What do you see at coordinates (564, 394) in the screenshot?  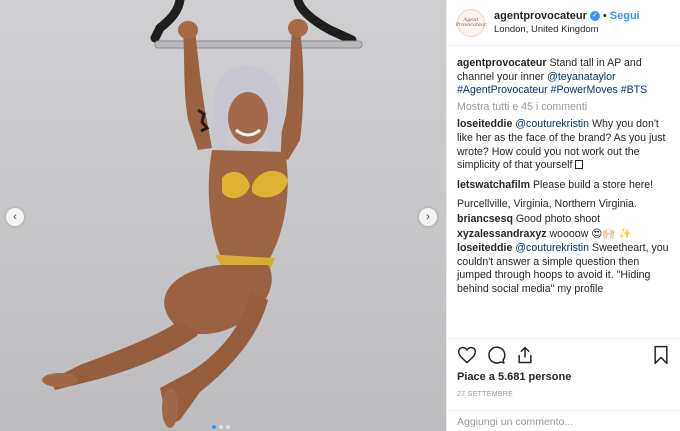 I see `post-date: 27 SETTEMBRE` at bounding box center [564, 394].